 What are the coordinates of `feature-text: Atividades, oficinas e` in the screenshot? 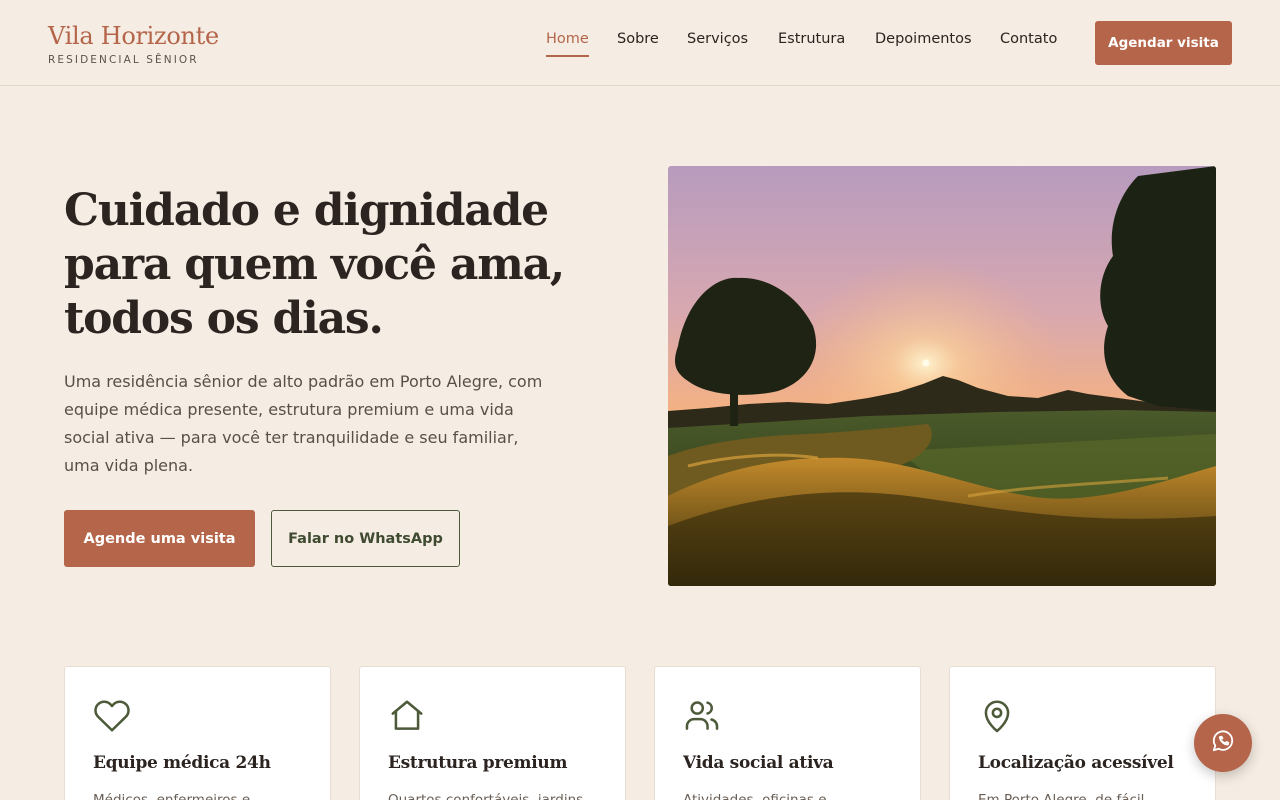 It's located at (755, 796).